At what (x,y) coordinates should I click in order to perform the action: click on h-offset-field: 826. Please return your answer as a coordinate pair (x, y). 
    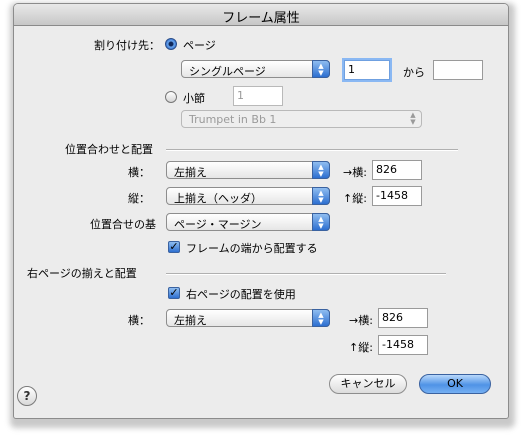
    Looking at the image, I should click on (397, 170).